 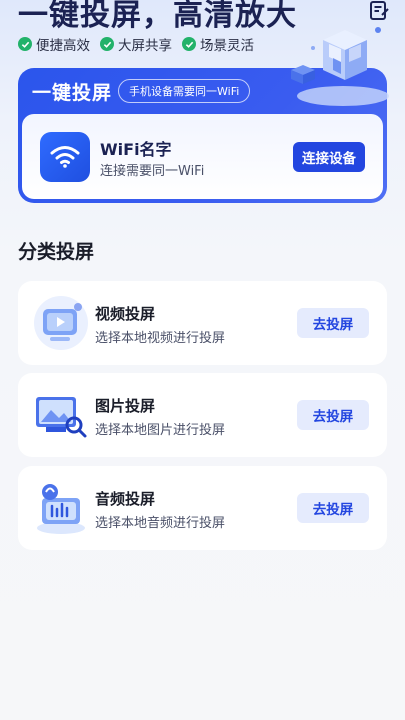 I want to click on category-card-video: 视频投屏 选择本地视频进行投屏 去投屏, so click(x=202, y=323).